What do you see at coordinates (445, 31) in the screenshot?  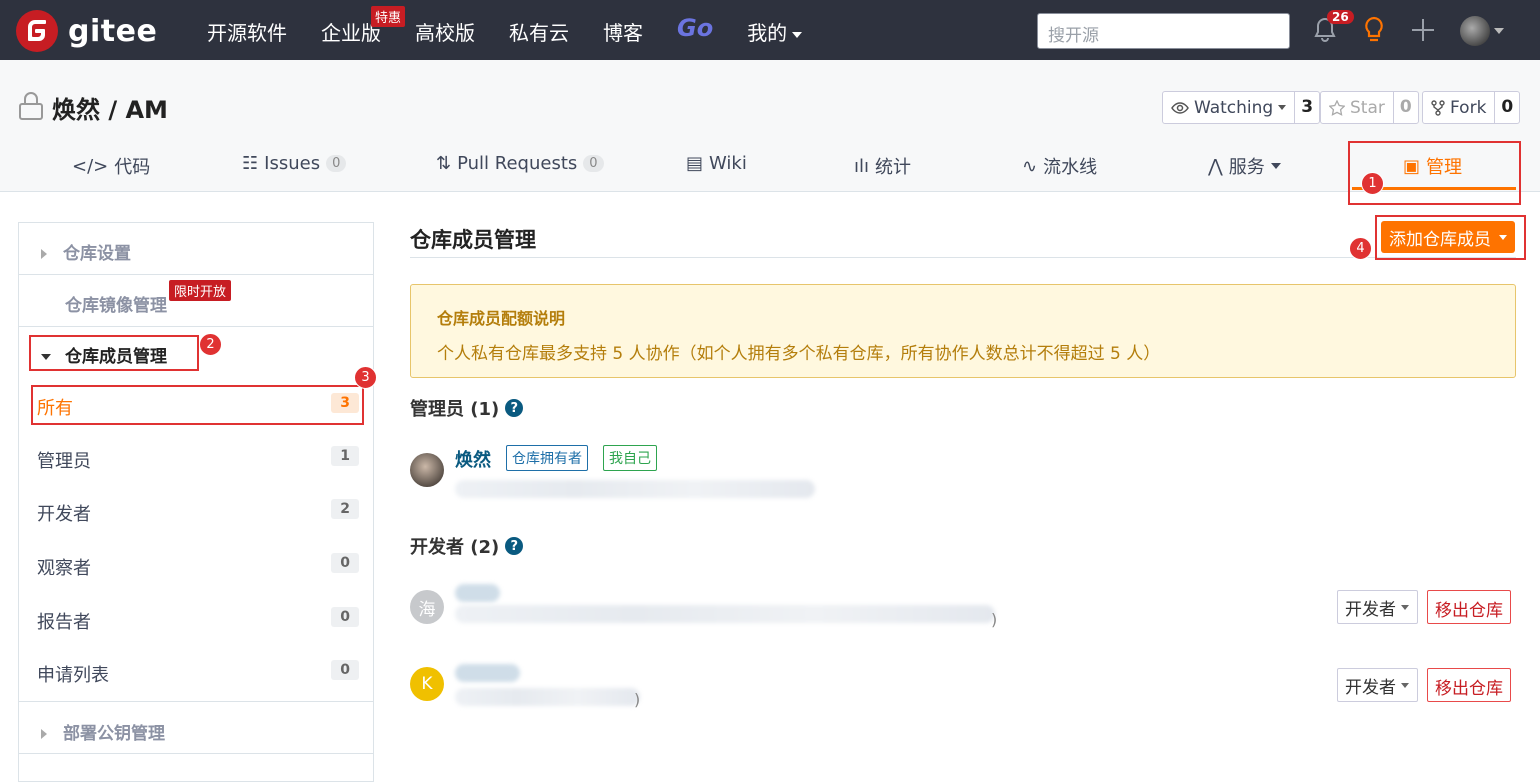 I see `nav-university: 高校版` at bounding box center [445, 31].